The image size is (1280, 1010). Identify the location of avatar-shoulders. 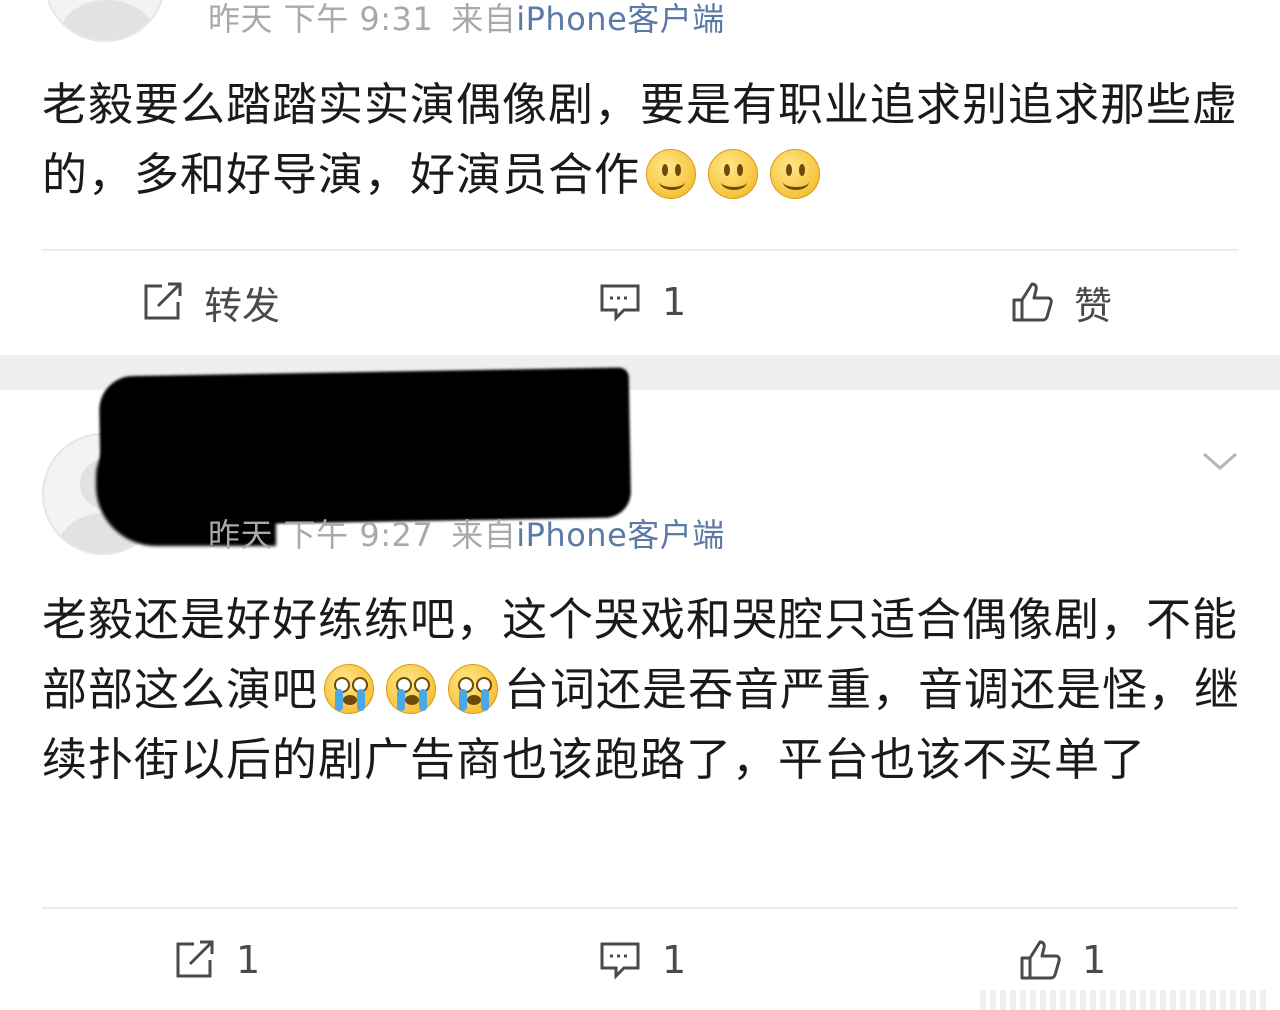
(107, 20).